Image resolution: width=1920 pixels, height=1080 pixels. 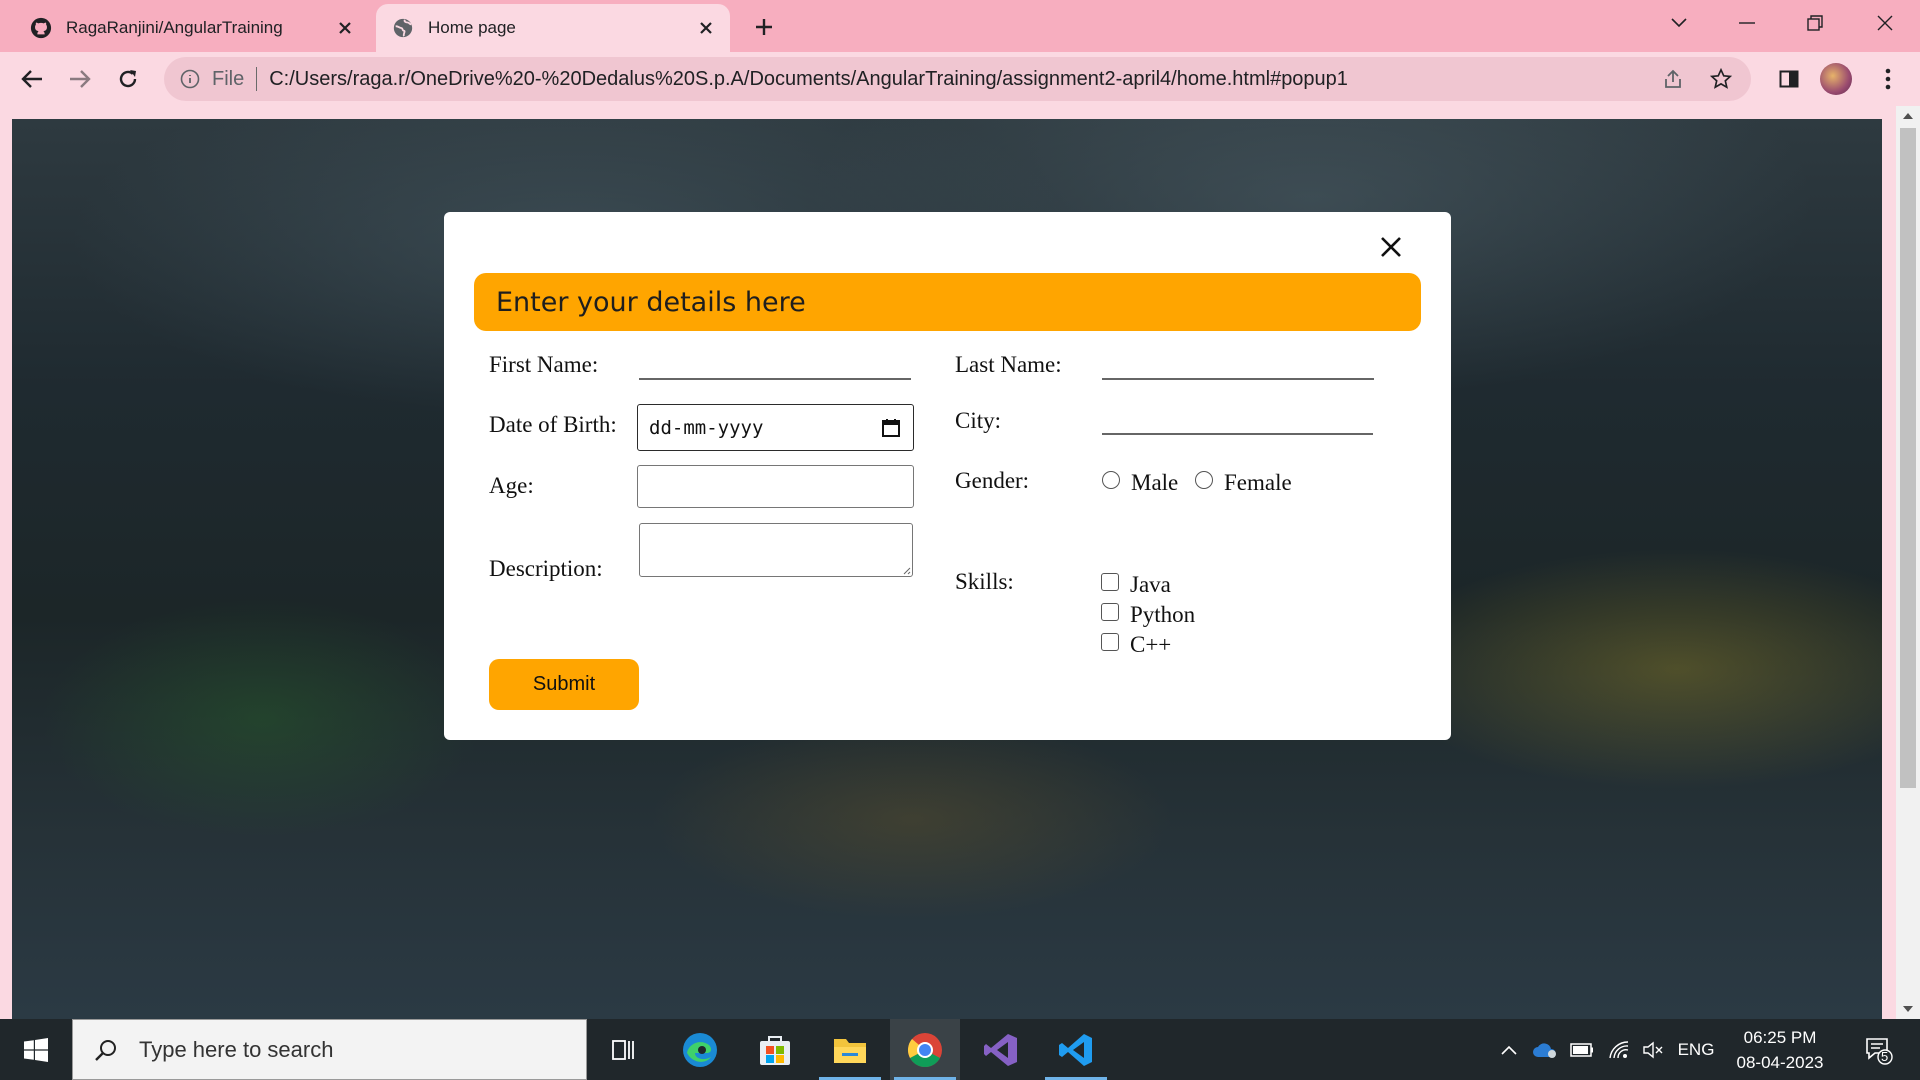 What do you see at coordinates (1721, 79) in the screenshot?
I see `bookmark-star-icon` at bounding box center [1721, 79].